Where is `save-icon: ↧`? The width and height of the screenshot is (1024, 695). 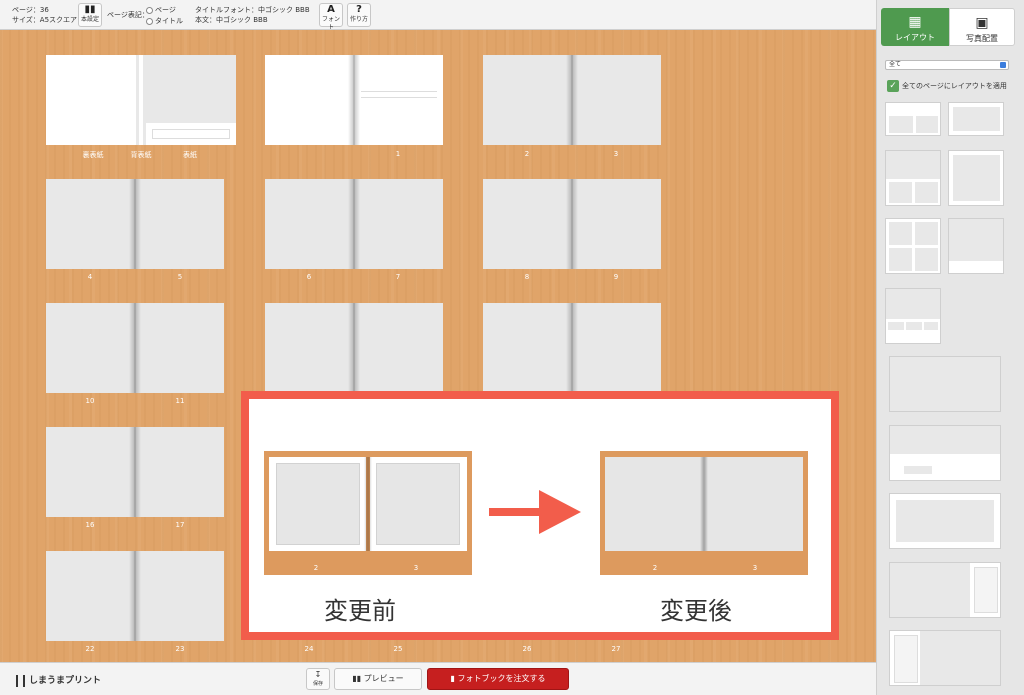
save-icon: ↧ is located at coordinates (318, 674).